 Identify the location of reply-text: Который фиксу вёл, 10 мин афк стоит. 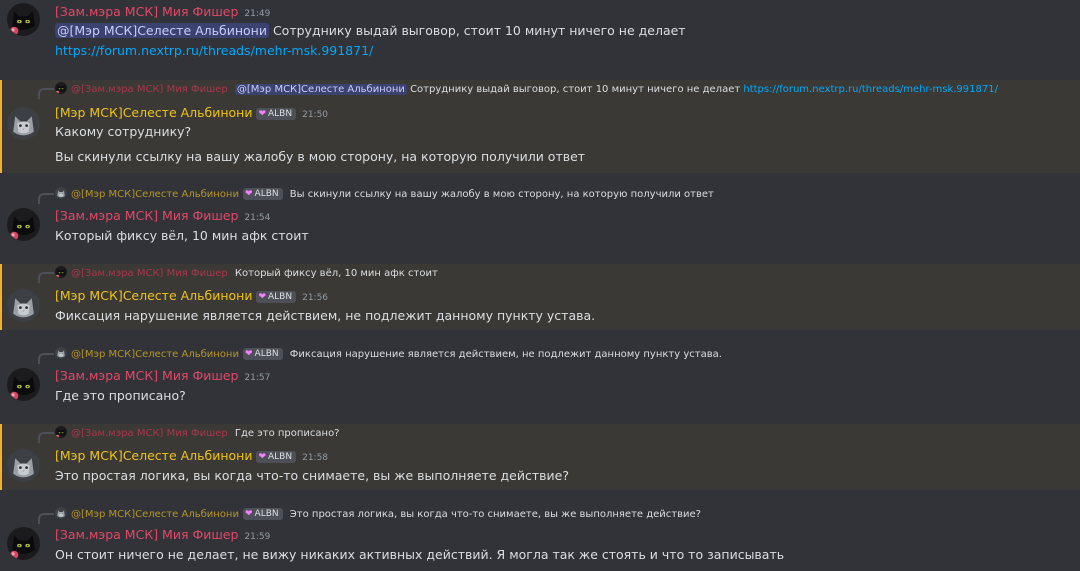
(336, 273).